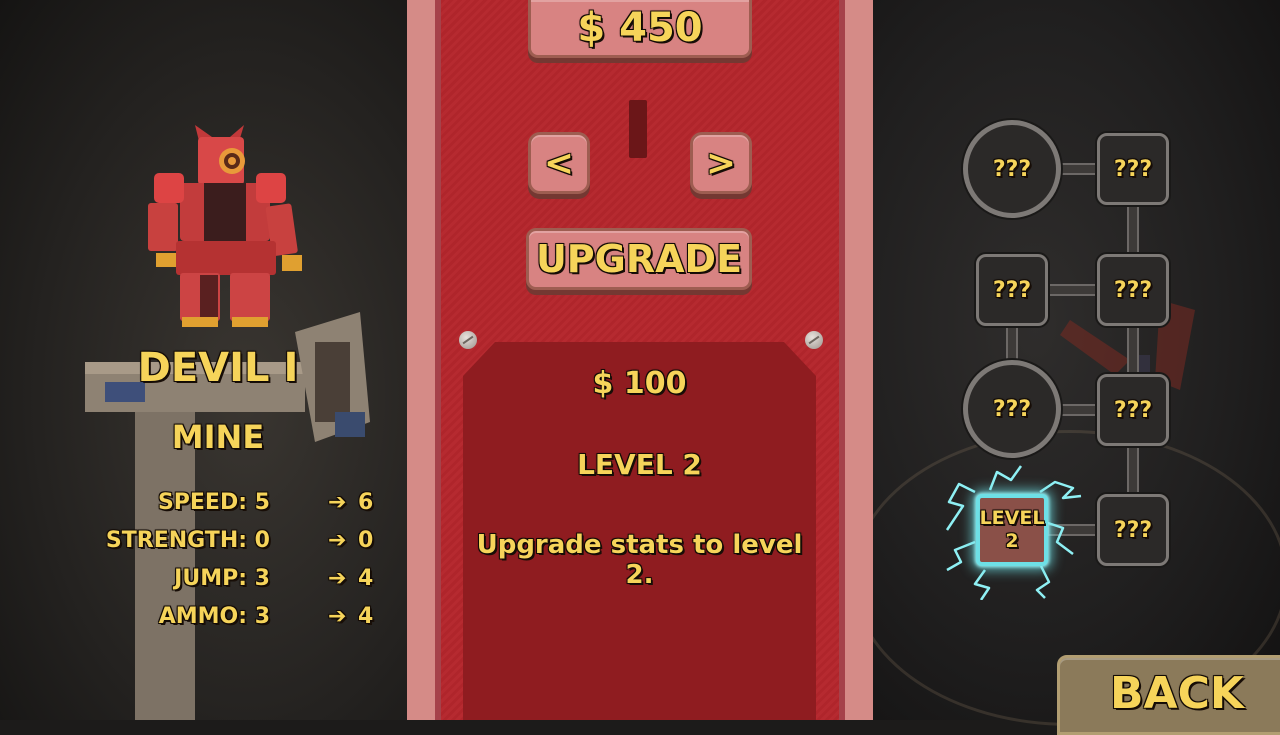 The width and height of the screenshot is (1280, 735). I want to click on previous-button: <, so click(559, 163).